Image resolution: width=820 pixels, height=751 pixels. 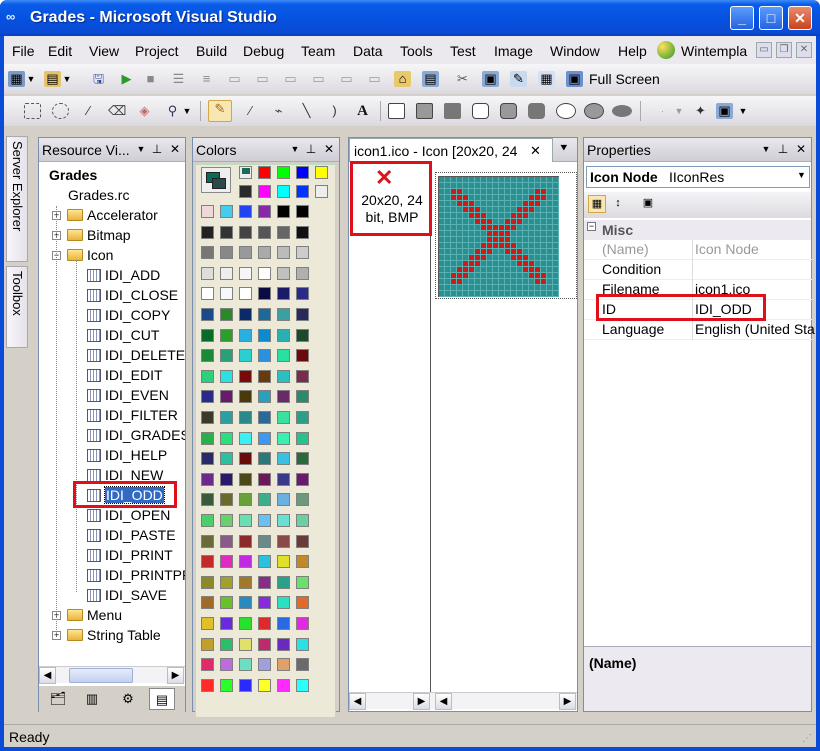 What do you see at coordinates (157, 51) in the screenshot?
I see `menu-project: Project` at bounding box center [157, 51].